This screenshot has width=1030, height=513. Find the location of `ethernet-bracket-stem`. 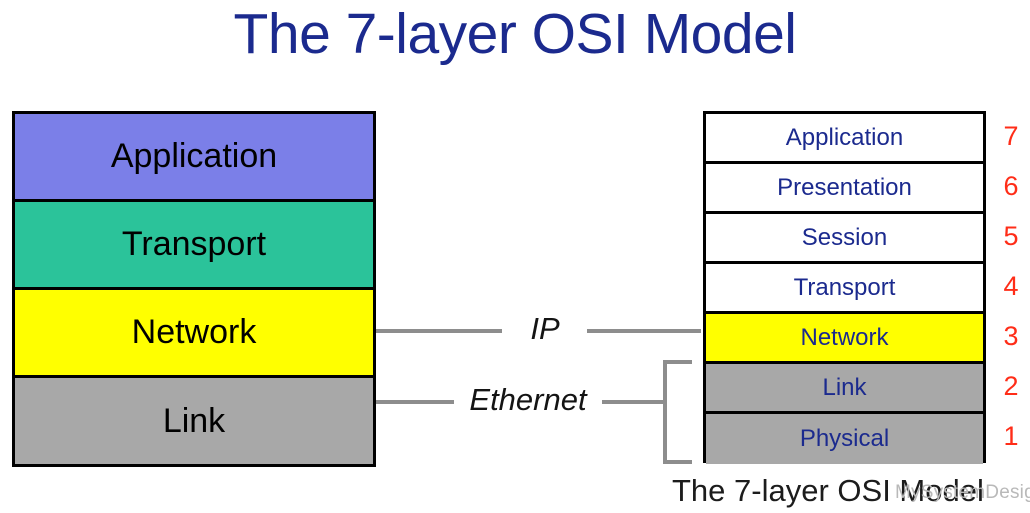

ethernet-bracket-stem is located at coordinates (665, 412).